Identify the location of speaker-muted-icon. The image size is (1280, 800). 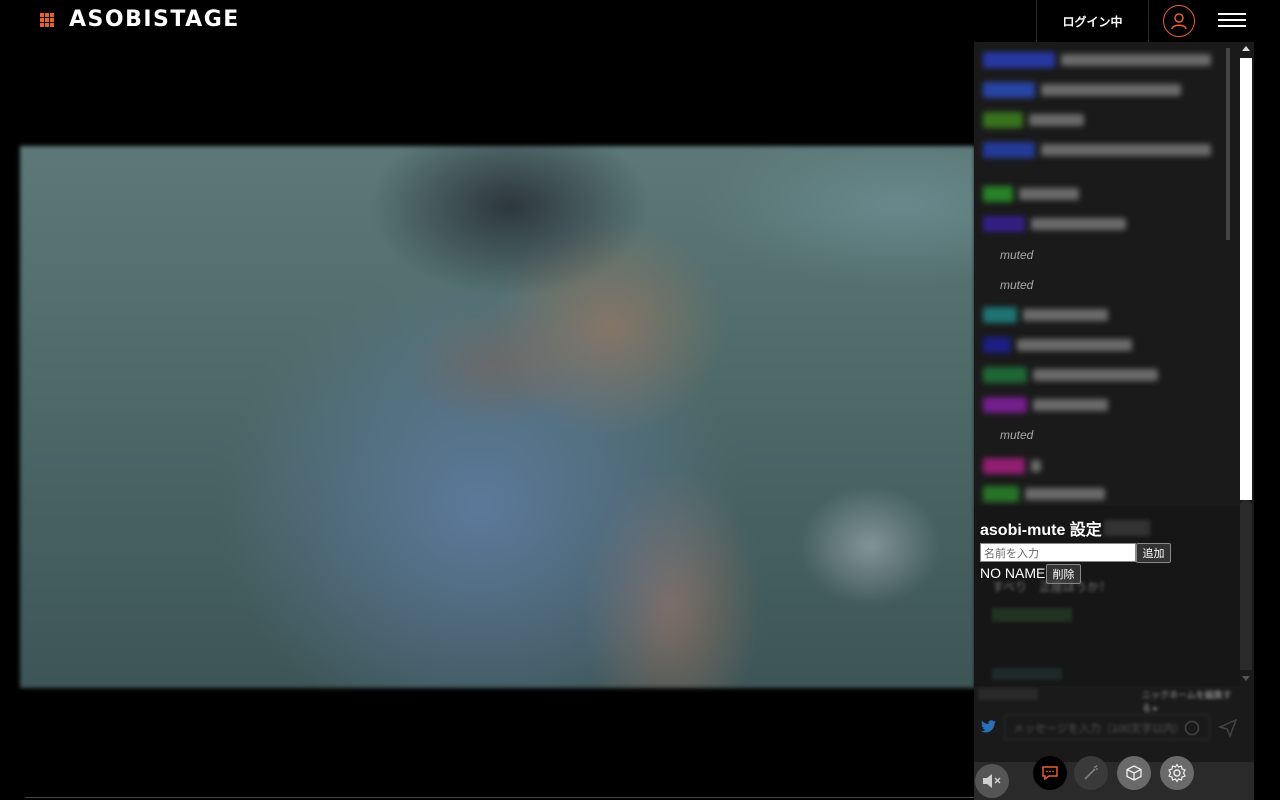
(992, 781).